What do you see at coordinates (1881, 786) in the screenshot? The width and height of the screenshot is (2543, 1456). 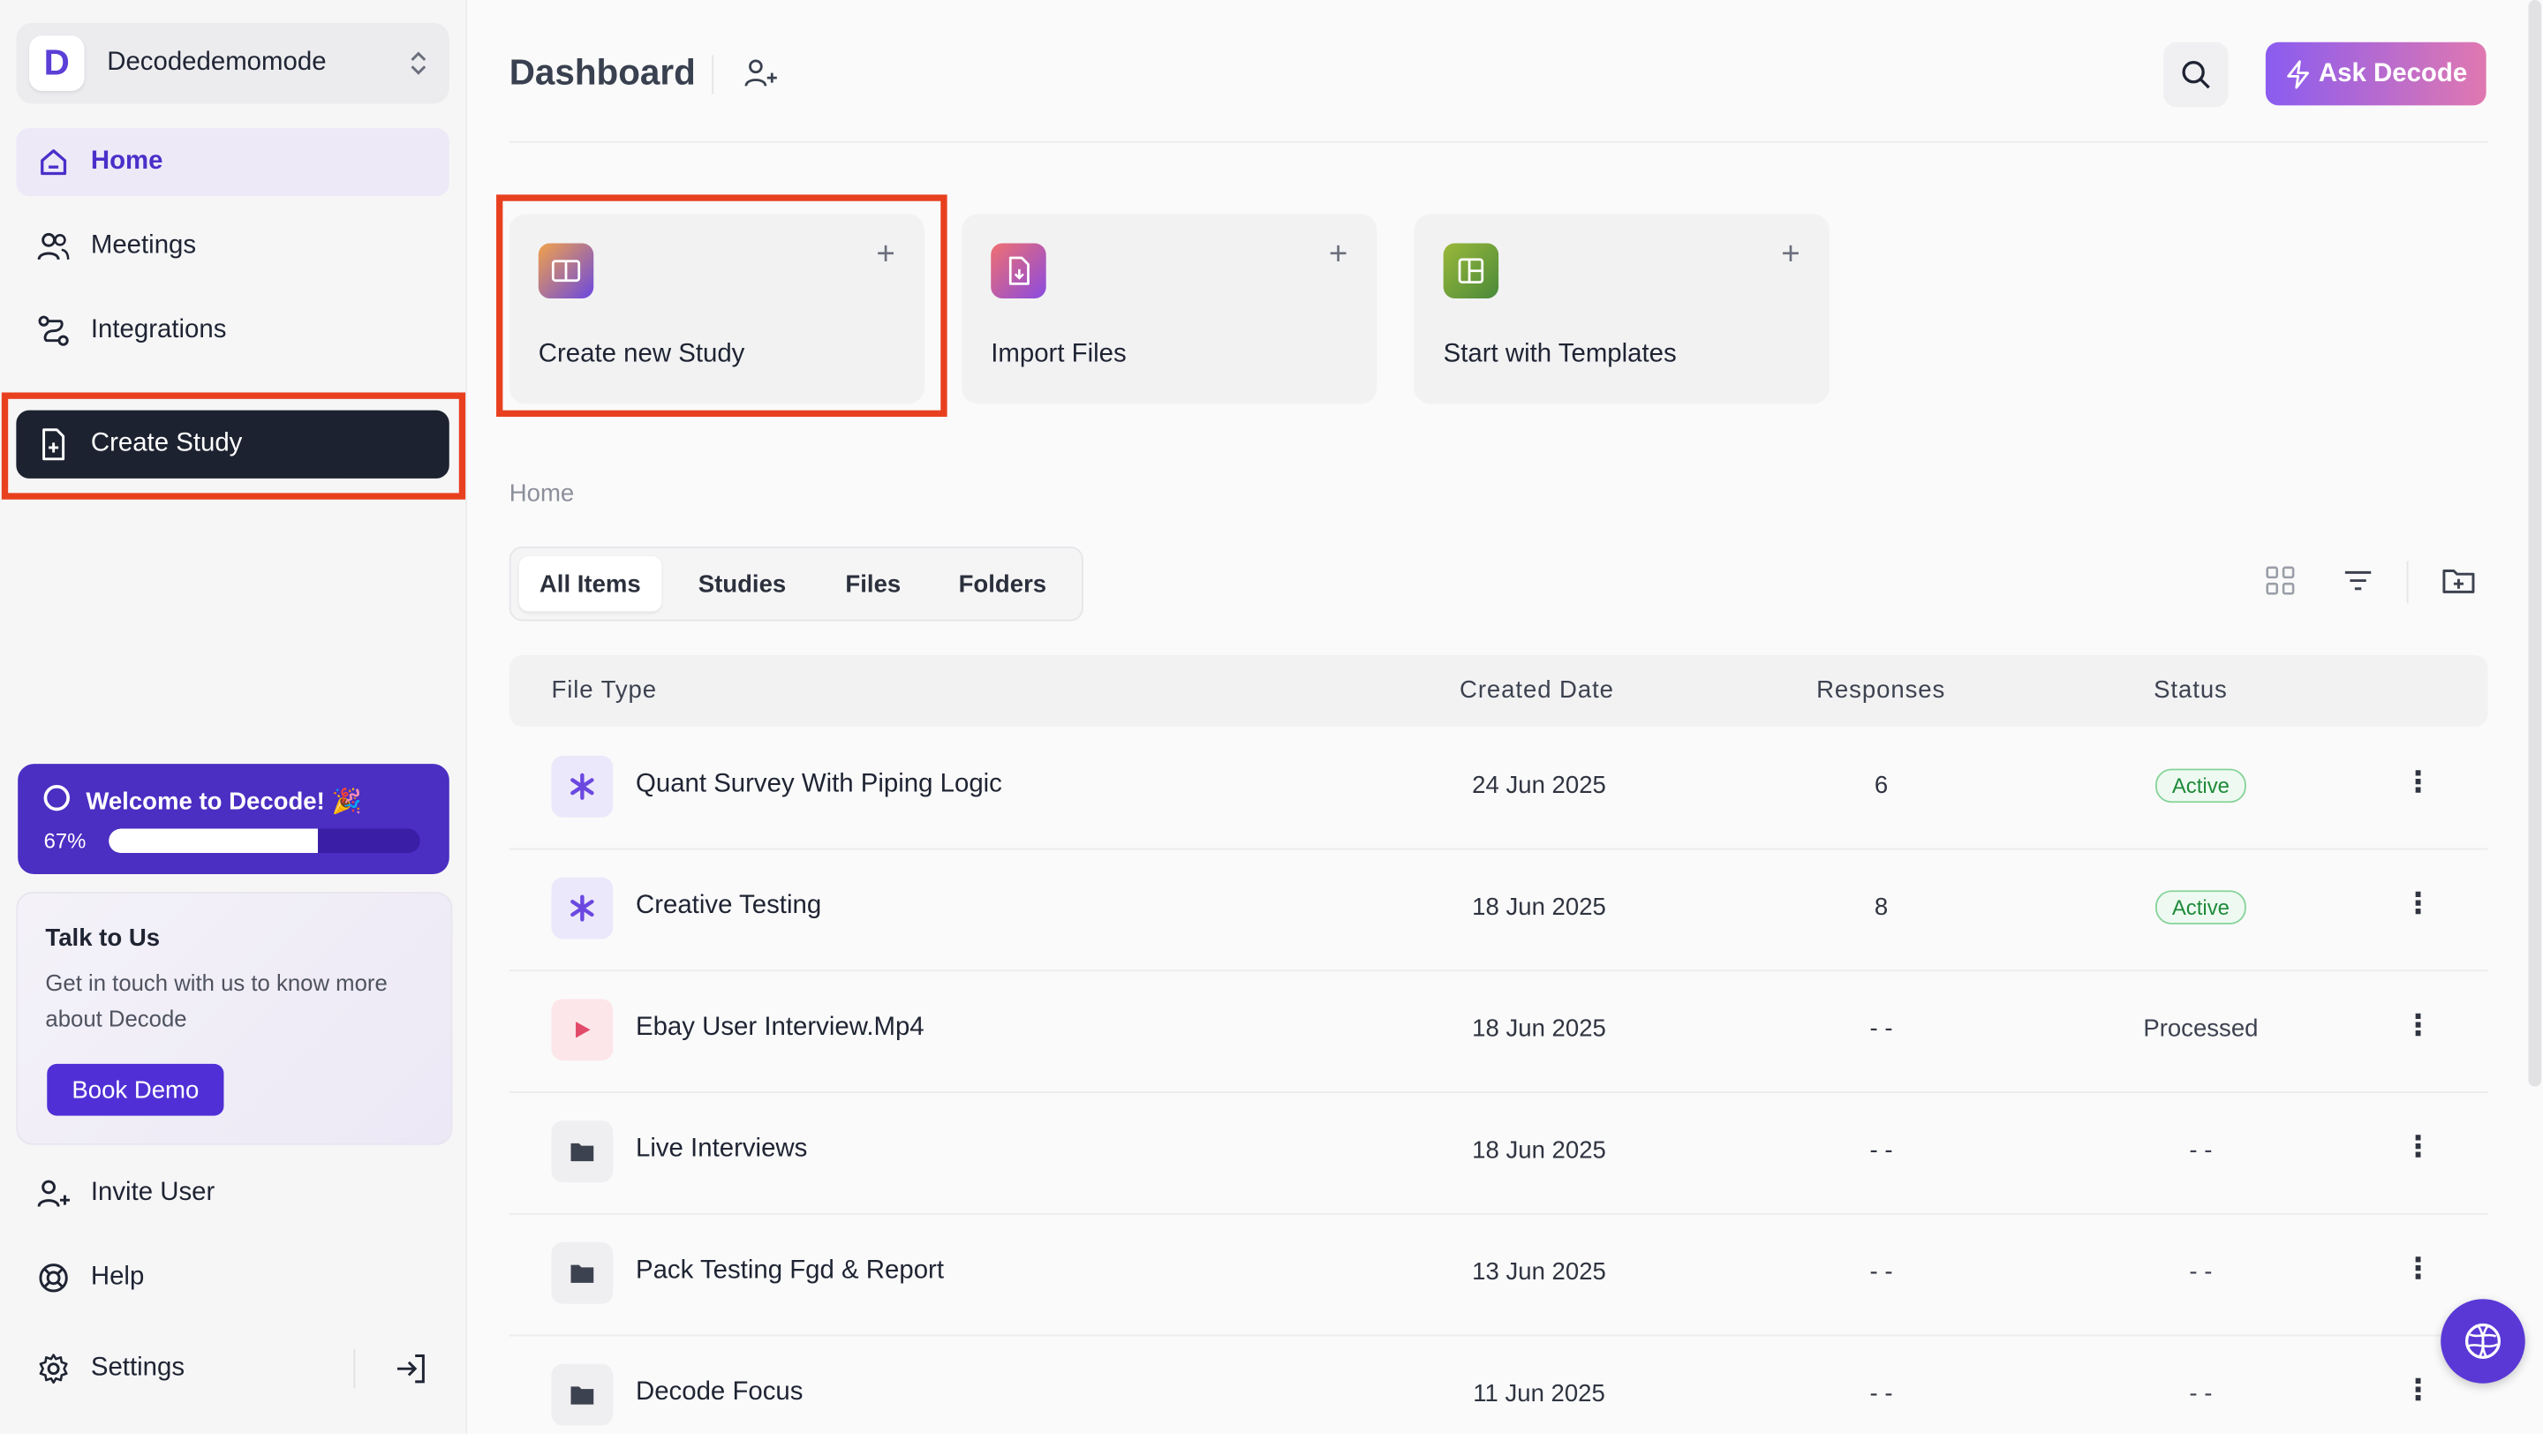 I see `row-responses: 6` at bounding box center [1881, 786].